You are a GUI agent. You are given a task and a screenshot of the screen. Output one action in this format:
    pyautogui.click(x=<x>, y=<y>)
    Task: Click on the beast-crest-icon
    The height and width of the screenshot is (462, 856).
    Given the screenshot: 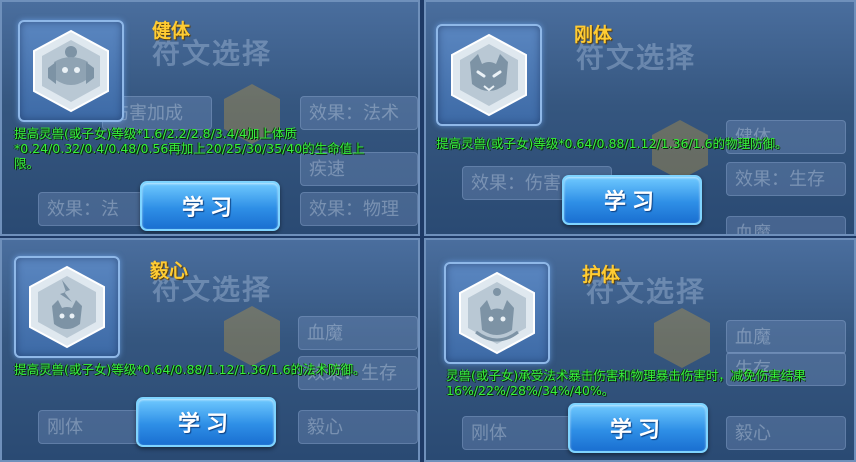 What is the action you would take?
    pyautogui.click(x=71, y=71)
    